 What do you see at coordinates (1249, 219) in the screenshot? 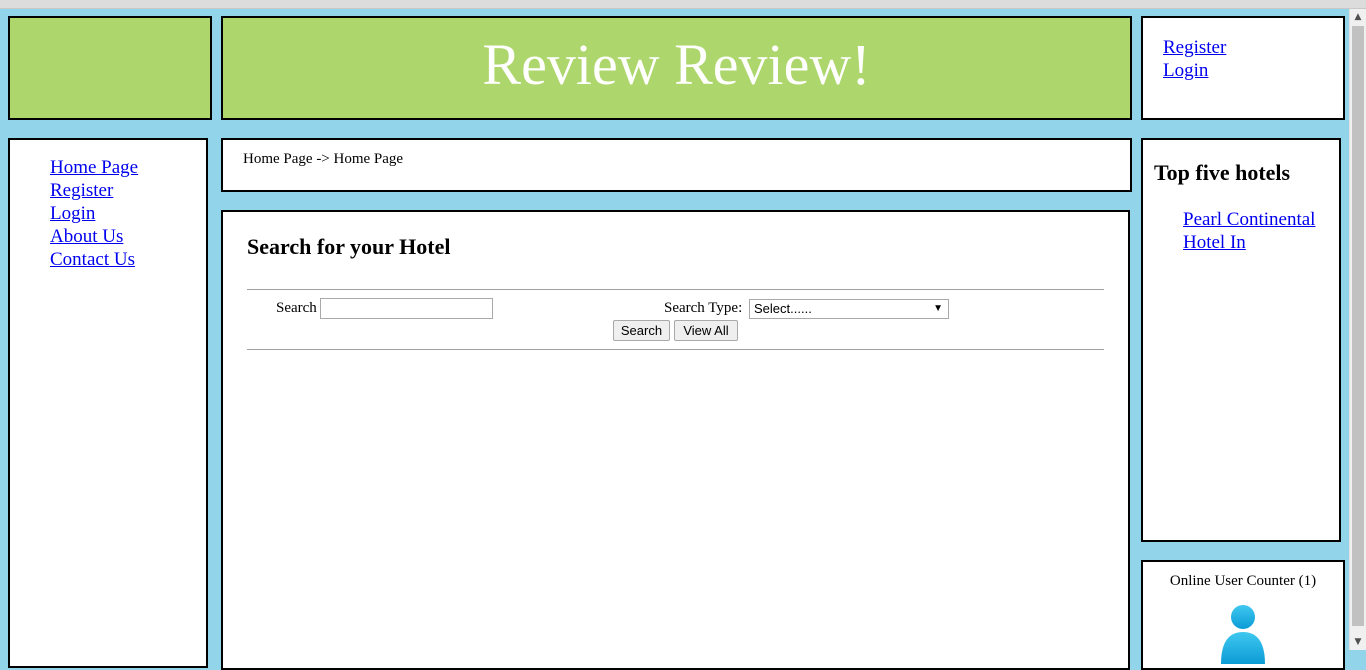
I see `top-hotel-link: Pearl Continental` at bounding box center [1249, 219].